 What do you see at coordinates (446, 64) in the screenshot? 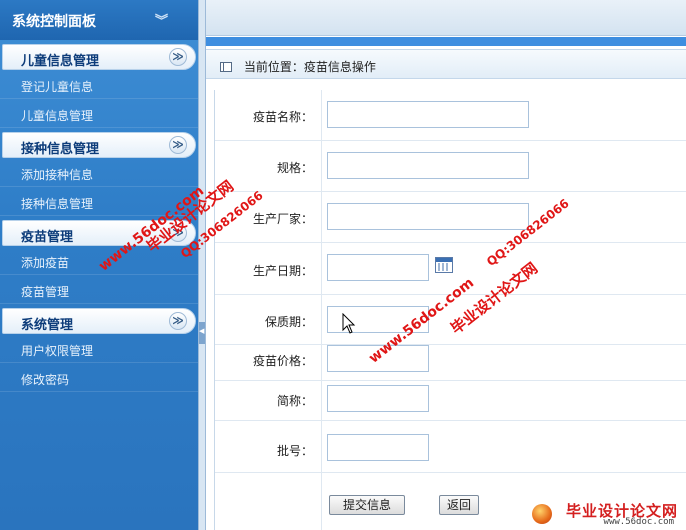
I see `breadcrumb: 当前位置：疫苗信息操作` at bounding box center [446, 64].